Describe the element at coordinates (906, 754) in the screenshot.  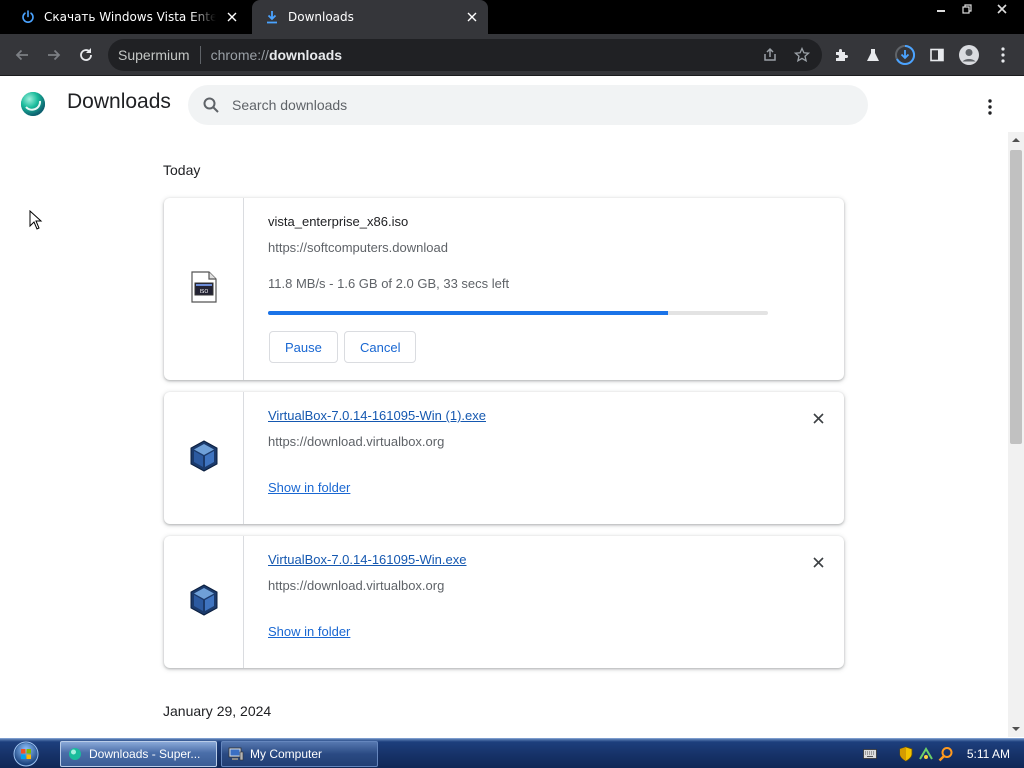
I see `security-shield-icon` at that location.